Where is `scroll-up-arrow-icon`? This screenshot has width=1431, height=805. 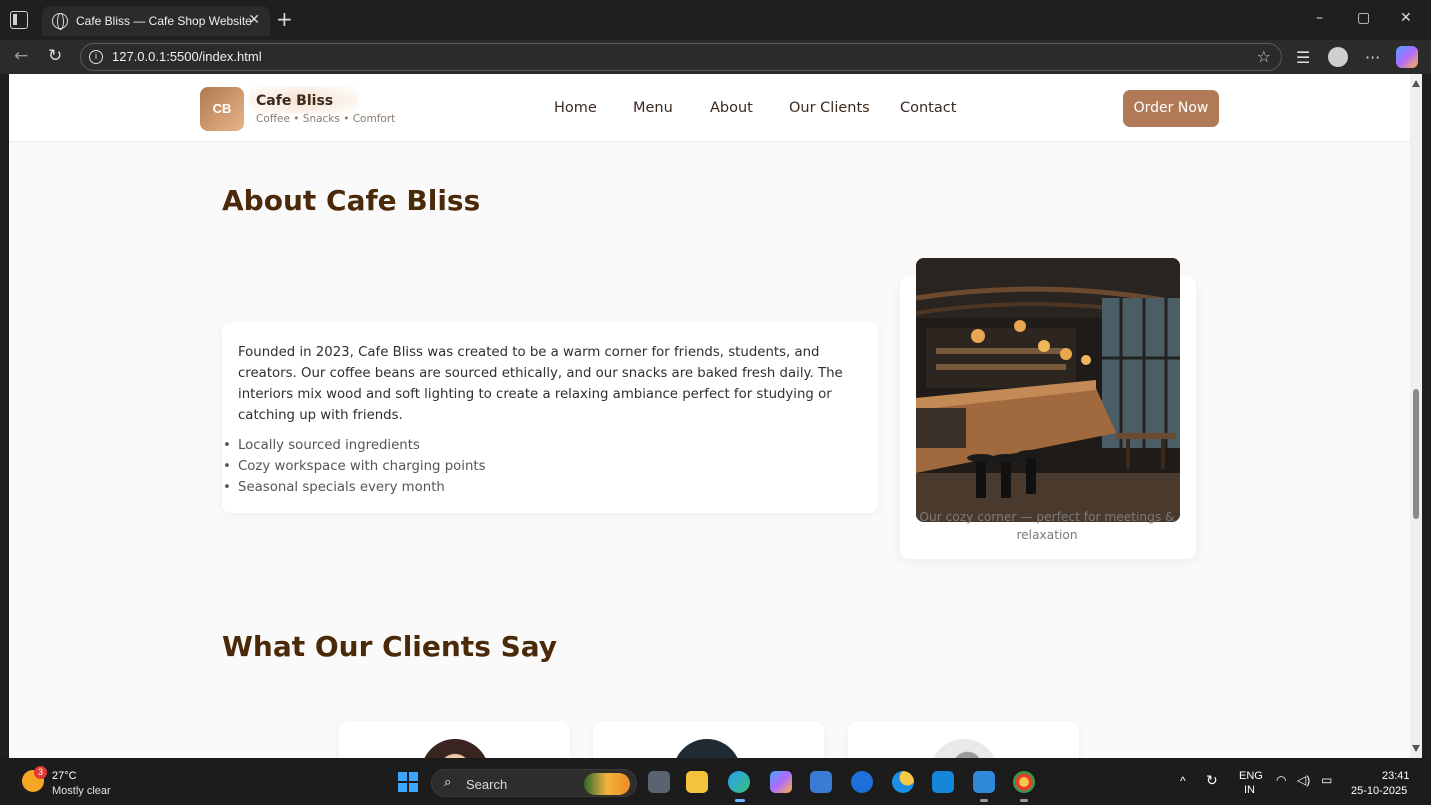
scroll-up-arrow-icon is located at coordinates (1416, 83).